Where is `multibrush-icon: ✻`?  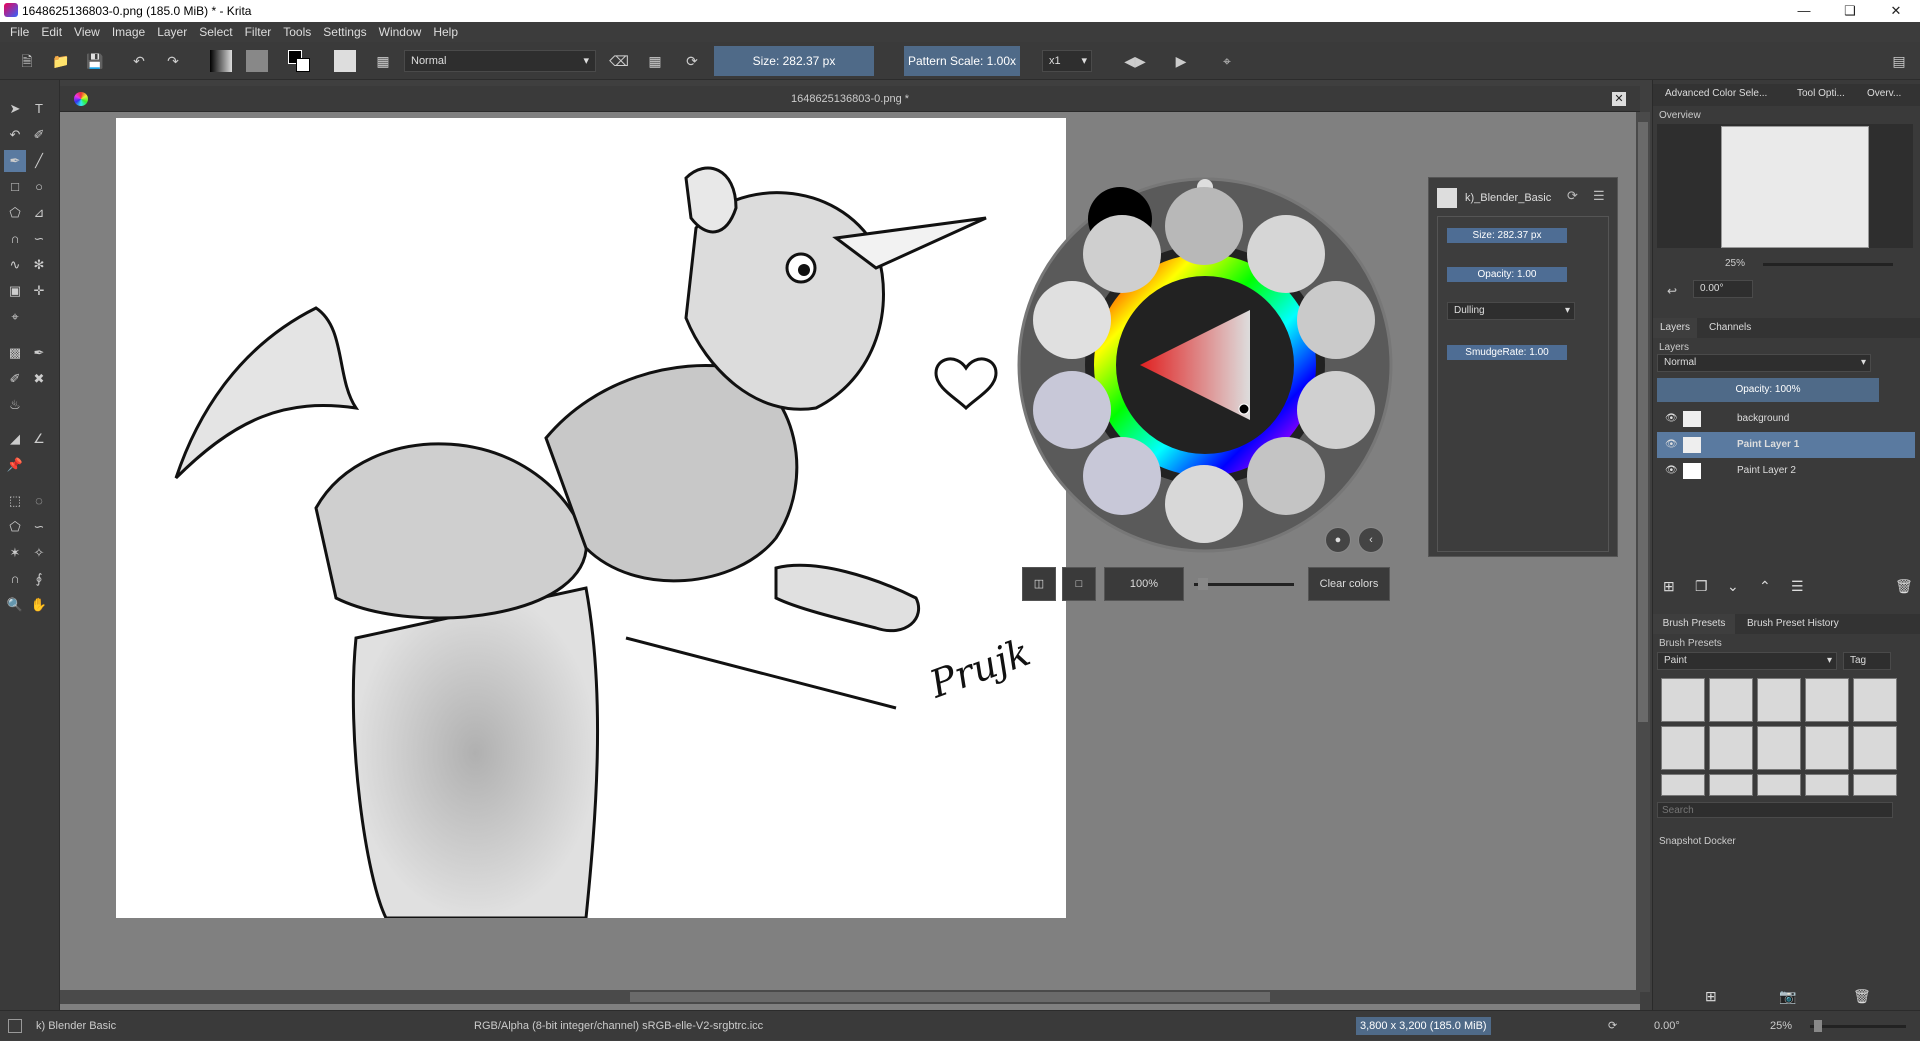 multibrush-icon: ✻ is located at coordinates (39, 265).